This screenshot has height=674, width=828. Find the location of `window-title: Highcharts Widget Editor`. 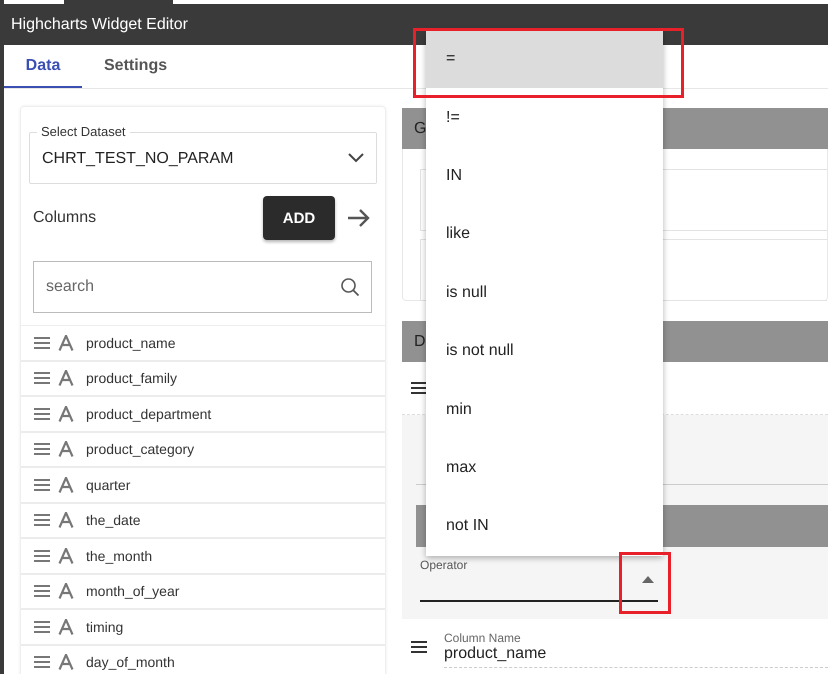

window-title: Highcharts Widget Editor is located at coordinates (99, 25).